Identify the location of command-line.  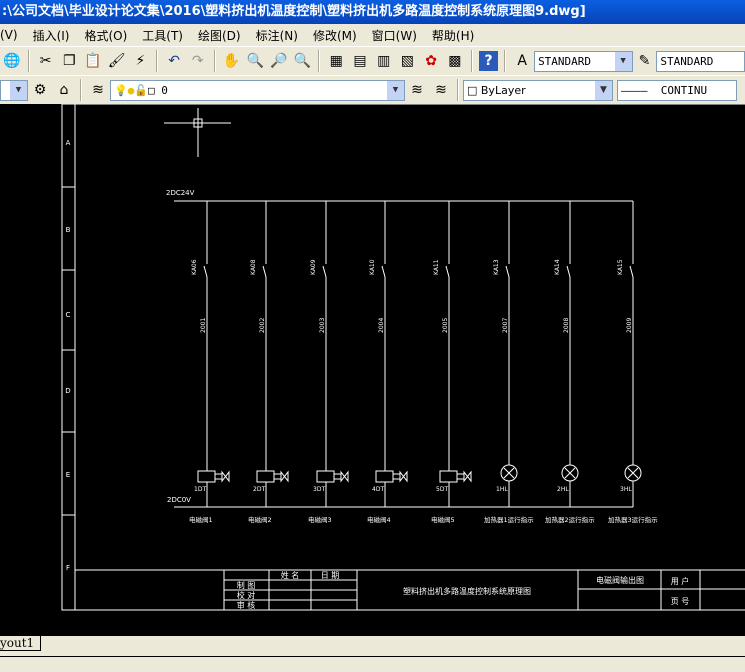
(372, 664).